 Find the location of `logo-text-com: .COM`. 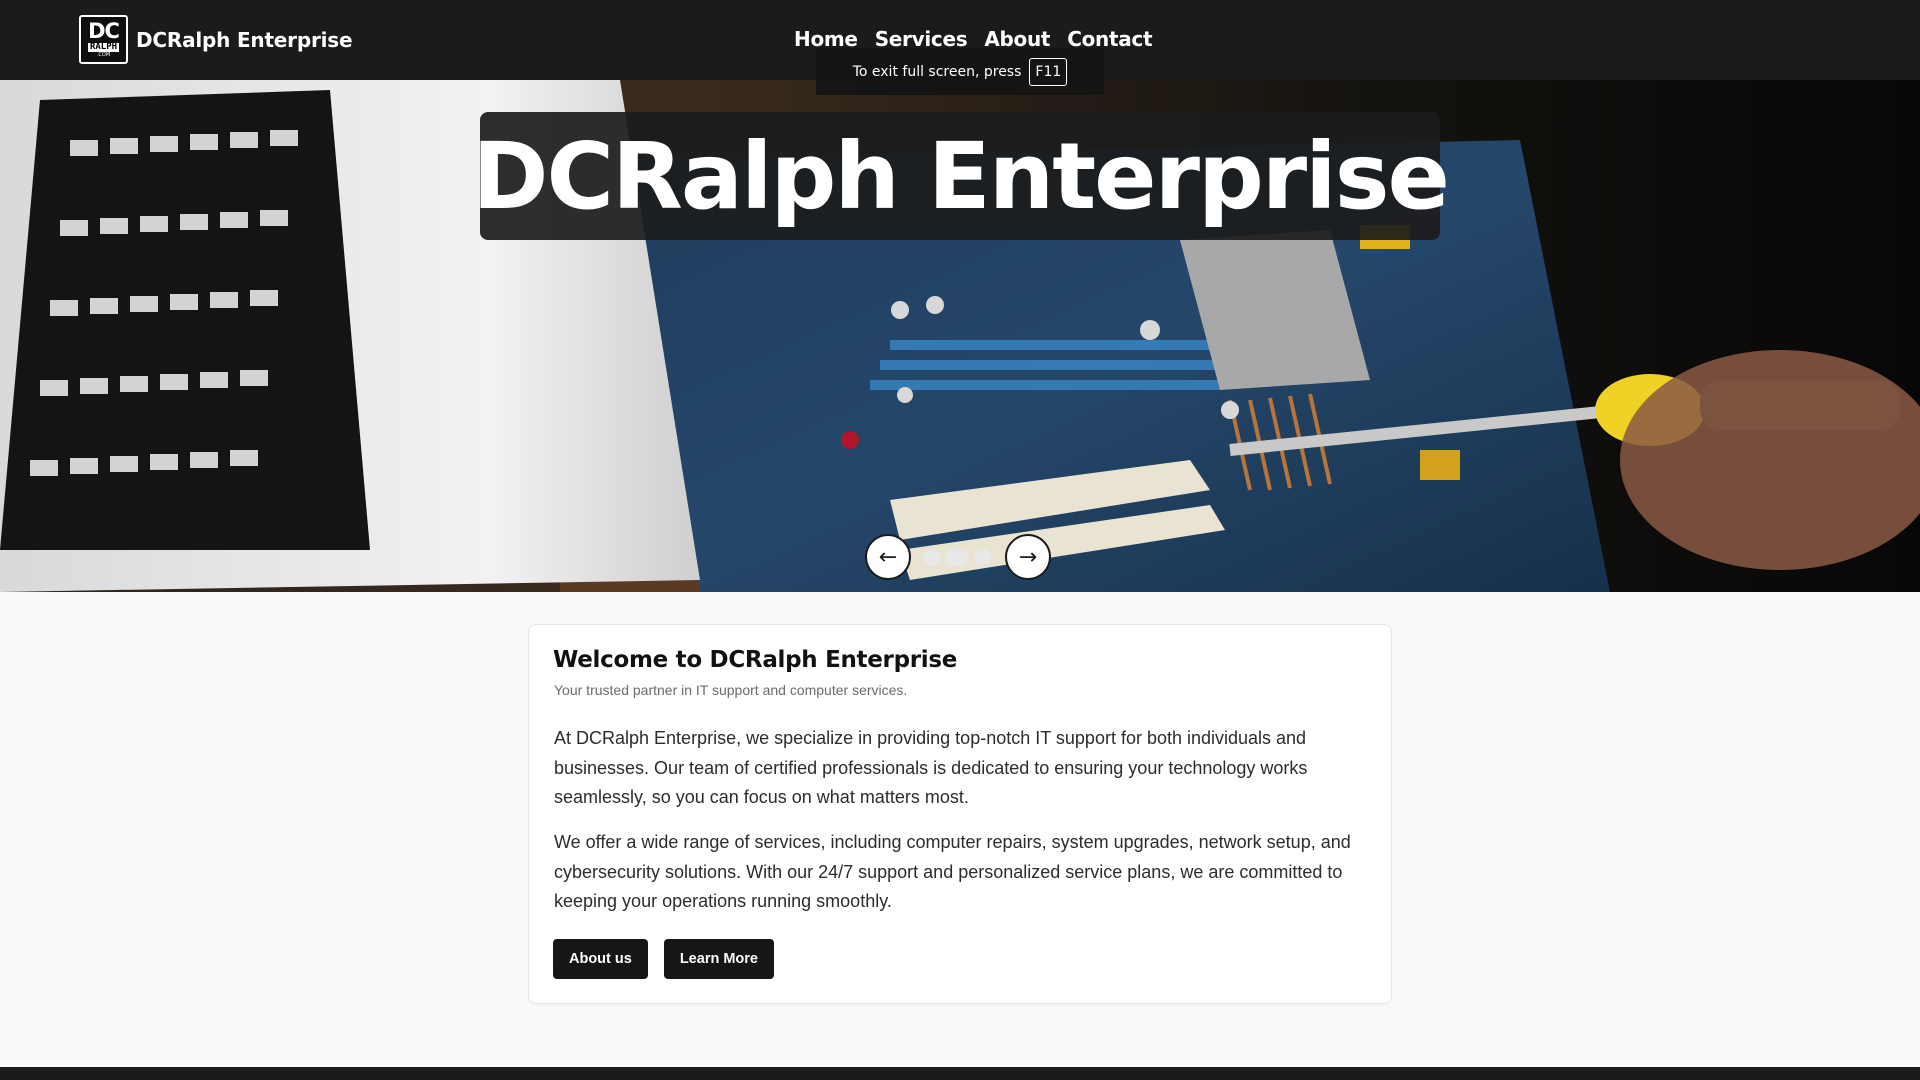

logo-text-com: .COM is located at coordinates (103, 55).